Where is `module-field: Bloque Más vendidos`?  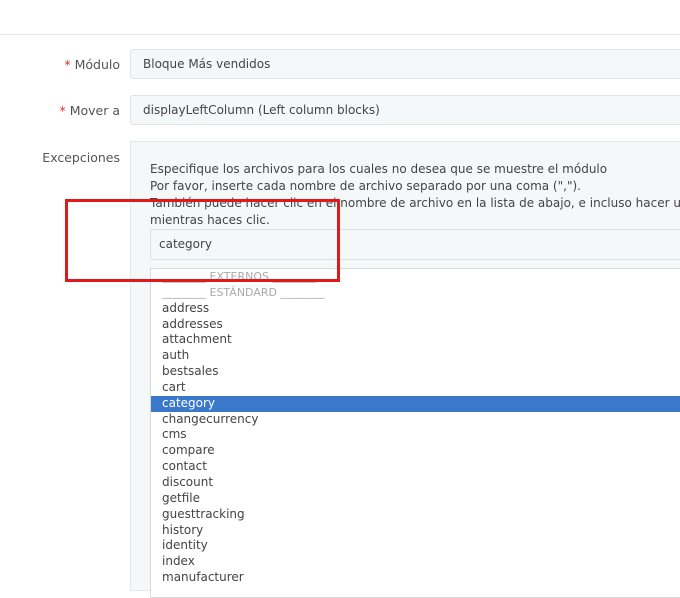 module-field: Bloque Más vendidos is located at coordinates (405, 64).